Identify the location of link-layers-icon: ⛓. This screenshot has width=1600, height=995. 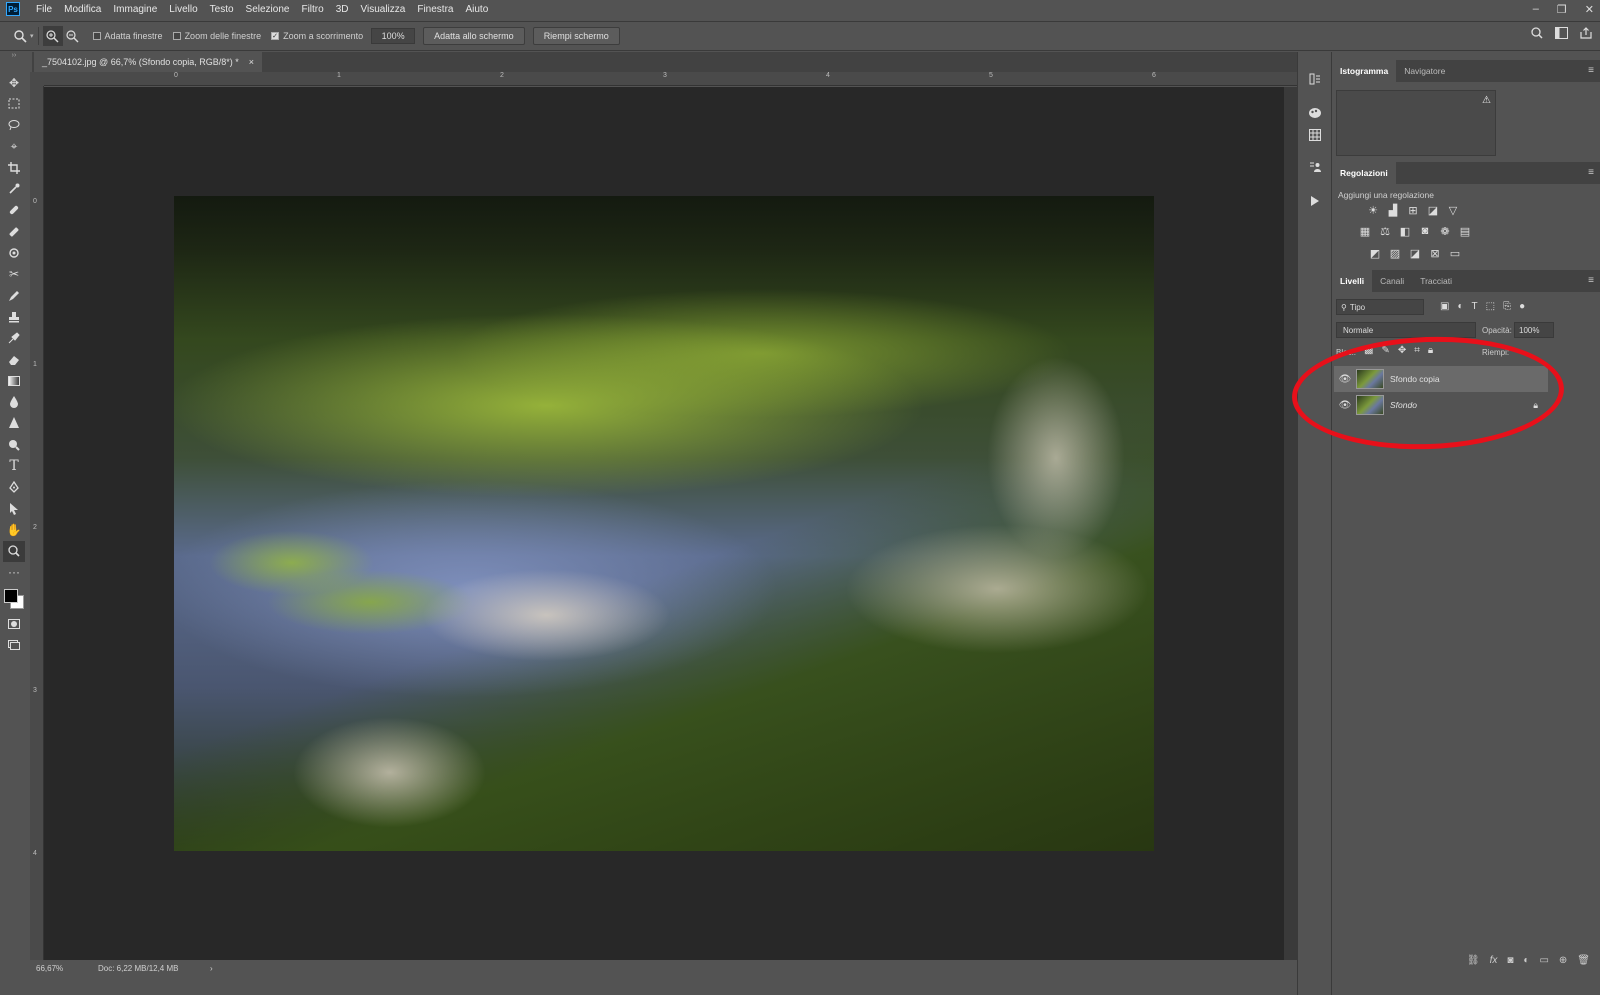
(1473, 965).